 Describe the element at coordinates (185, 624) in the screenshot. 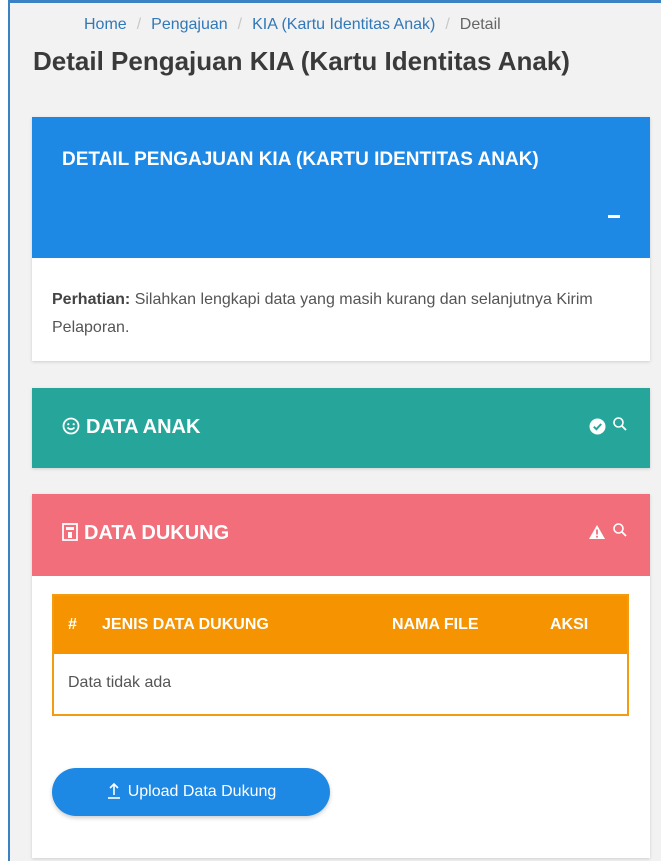

I see `column-header-jenis: JENIS DATA DUKUNG` at that location.